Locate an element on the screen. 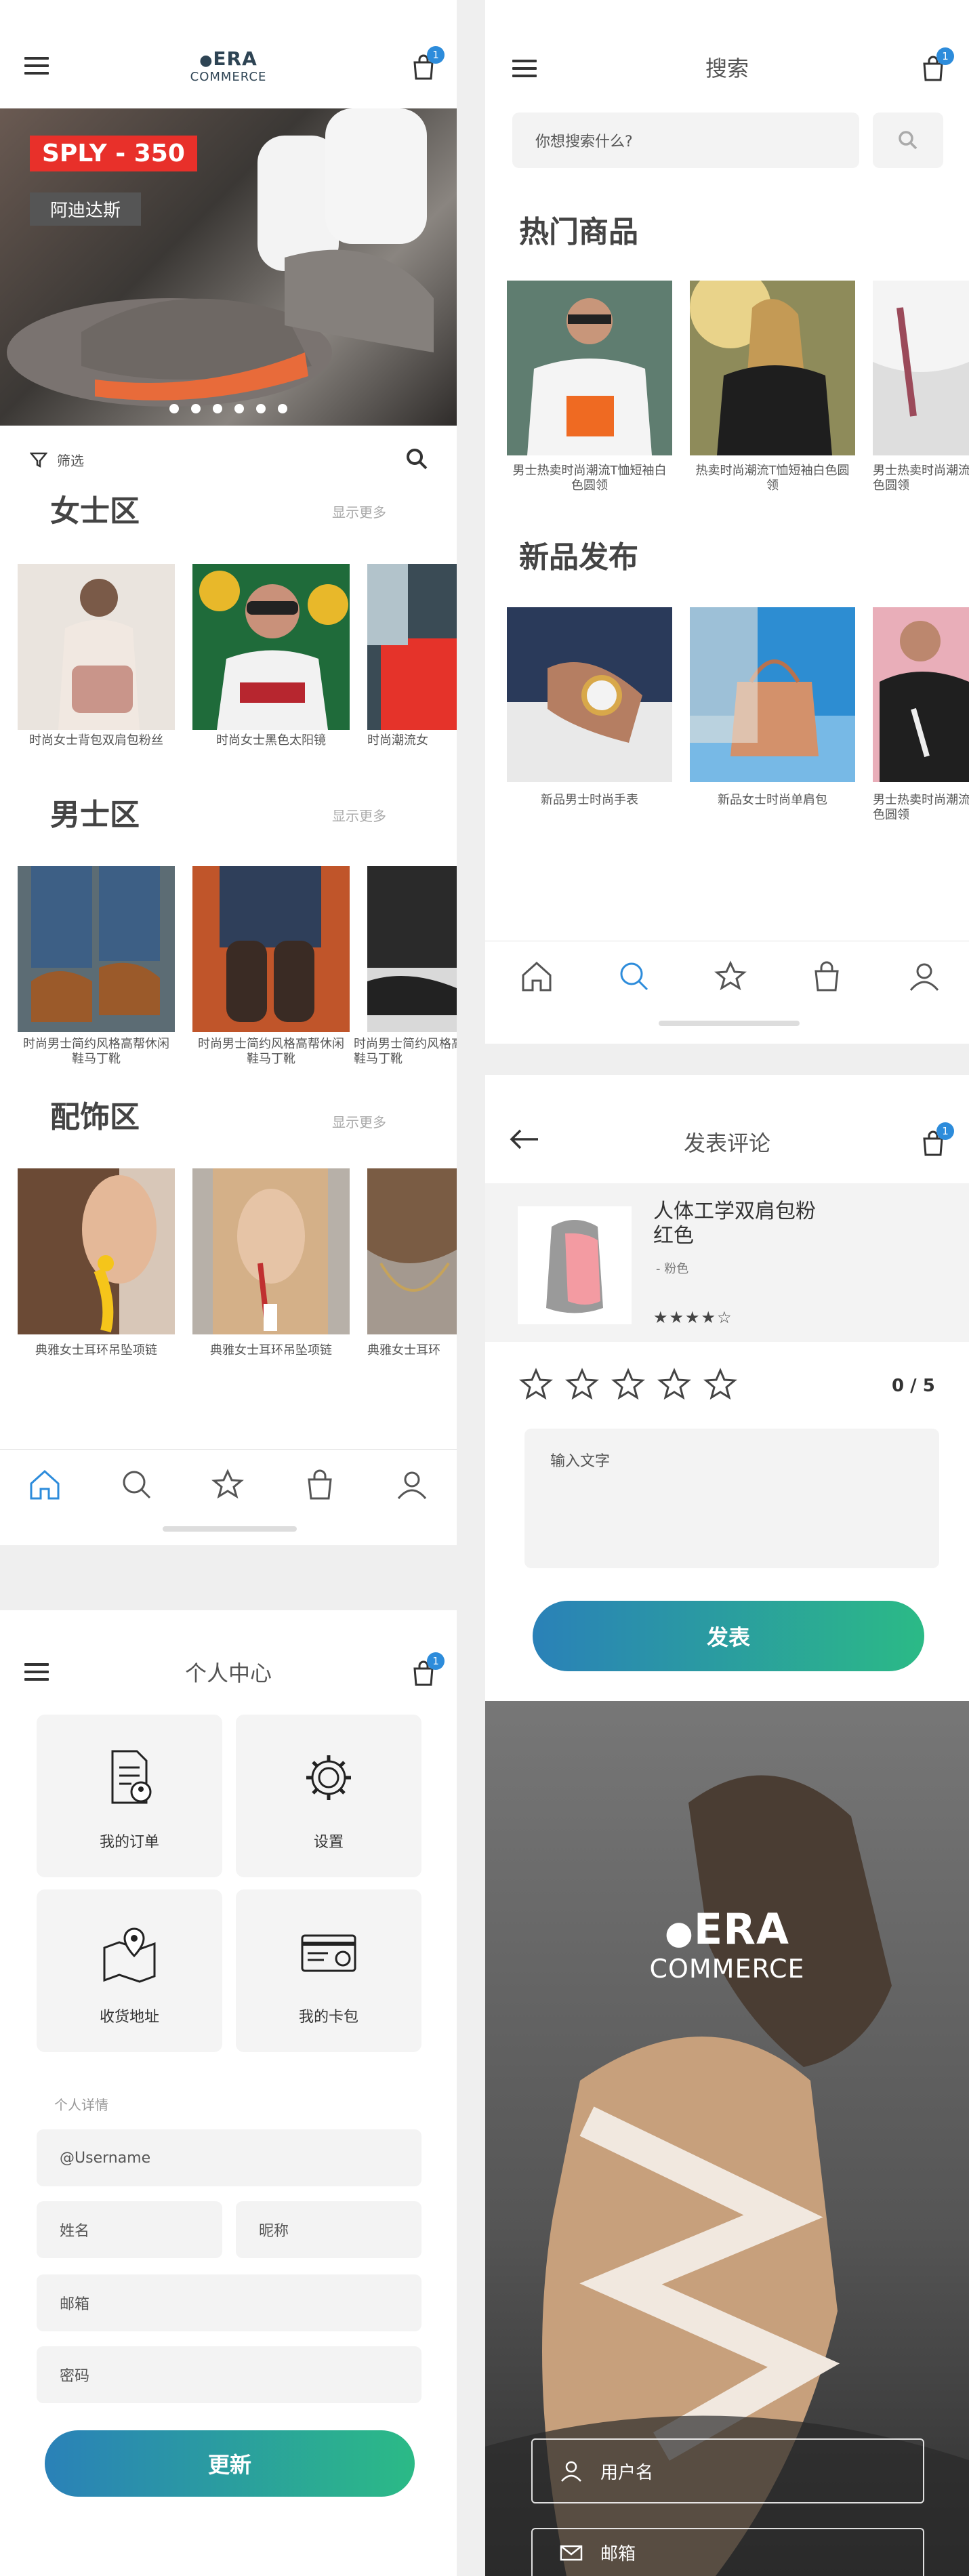  product-rating: ★★★★☆ is located at coordinates (693, 1318).